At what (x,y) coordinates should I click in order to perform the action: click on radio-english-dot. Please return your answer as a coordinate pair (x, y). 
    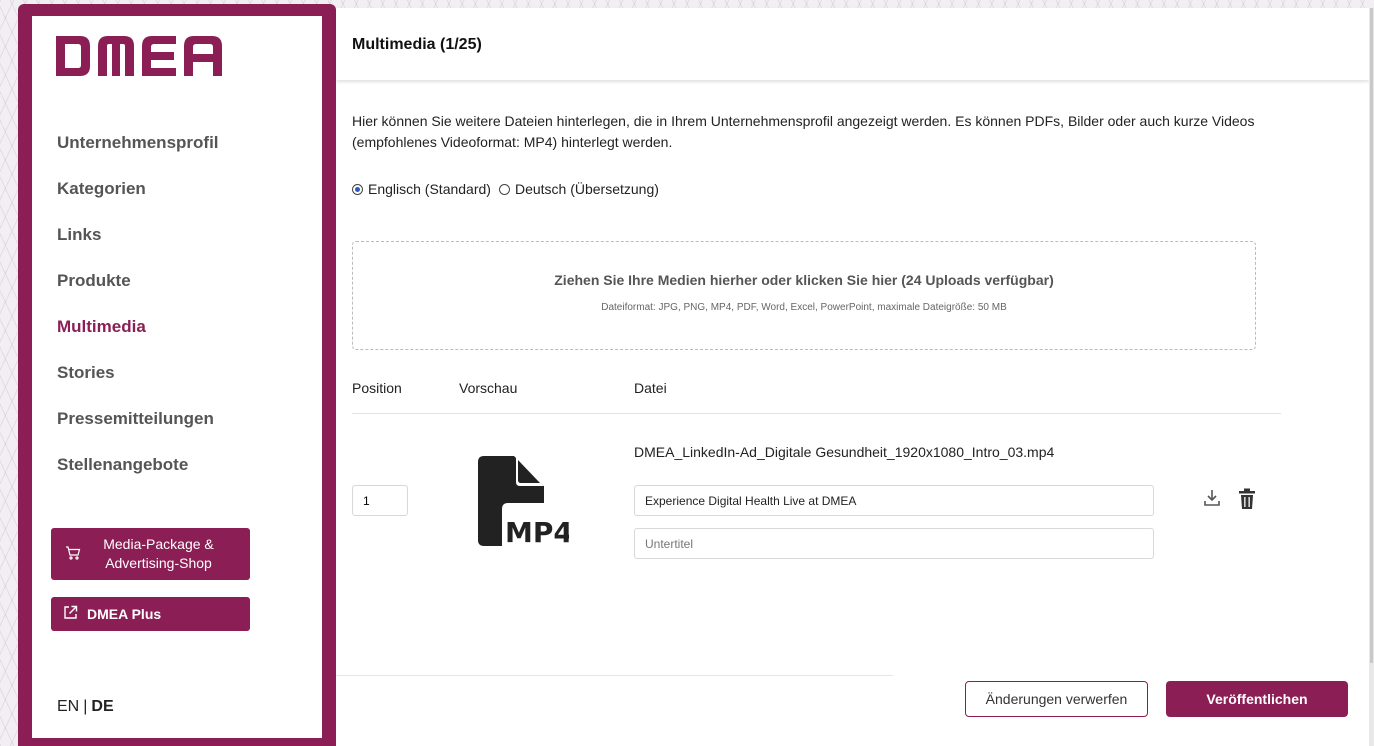
    Looking at the image, I should click on (357, 189).